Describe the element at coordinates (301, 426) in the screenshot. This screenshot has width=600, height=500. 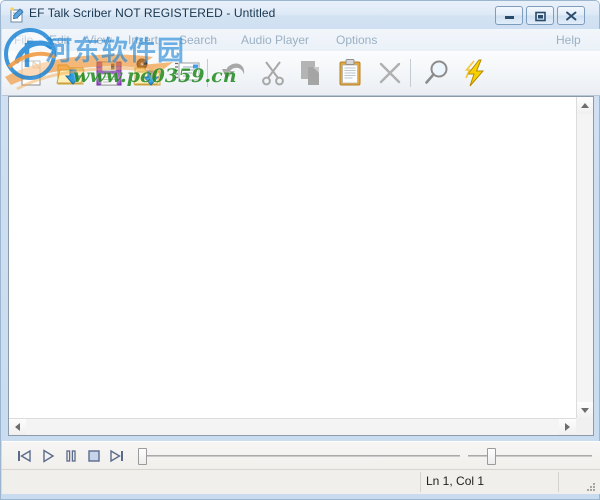
I see `horizontal-scrollbar` at that location.